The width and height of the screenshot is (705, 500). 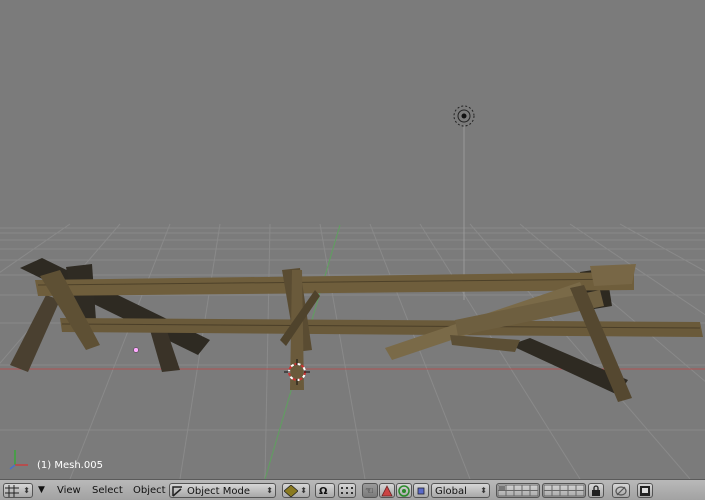 What do you see at coordinates (18, 460) in the screenshot?
I see `axis-gizmo-icon` at bounding box center [18, 460].